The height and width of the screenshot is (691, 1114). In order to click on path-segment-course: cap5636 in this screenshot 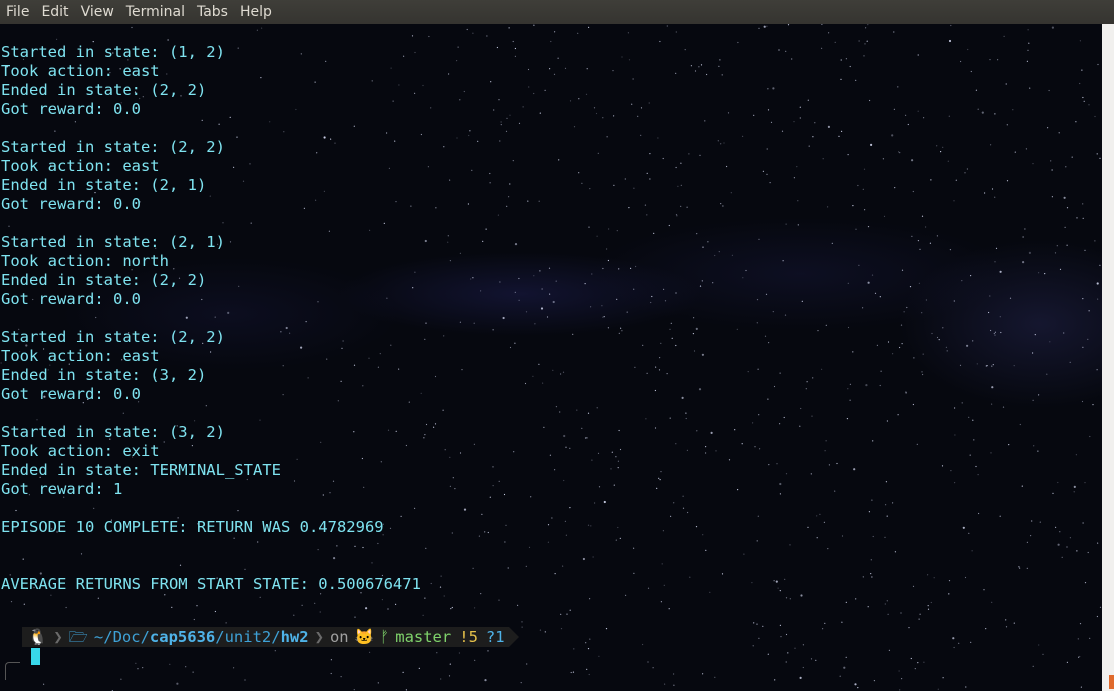, I will do `click(182, 637)`.